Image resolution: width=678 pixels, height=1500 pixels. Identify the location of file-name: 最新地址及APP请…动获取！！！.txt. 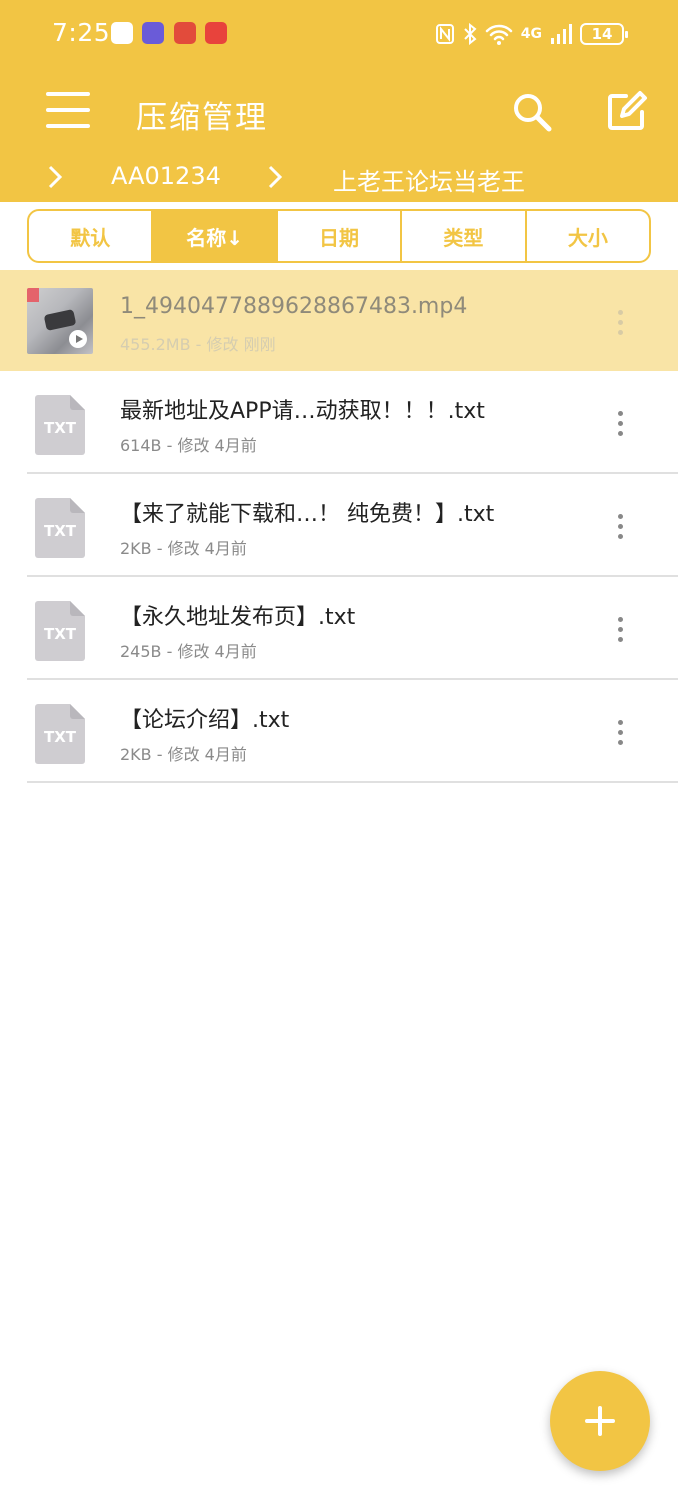
(302, 411).